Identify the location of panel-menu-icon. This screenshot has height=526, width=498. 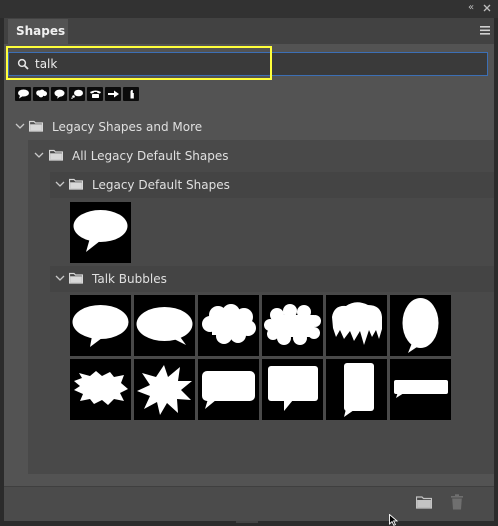
(485, 30).